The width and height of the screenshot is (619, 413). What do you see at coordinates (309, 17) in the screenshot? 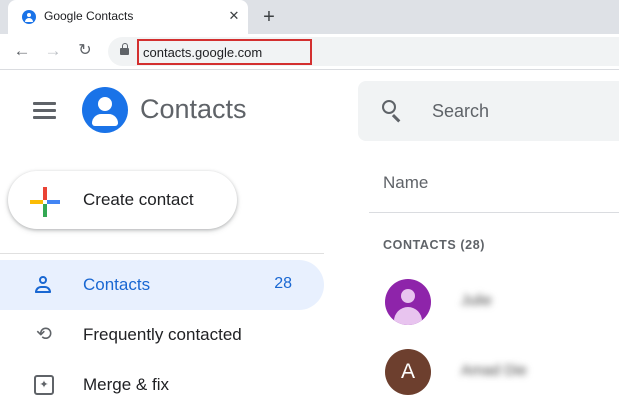
I see `browser-tab-strip: Google Contacts ✕ +` at bounding box center [309, 17].